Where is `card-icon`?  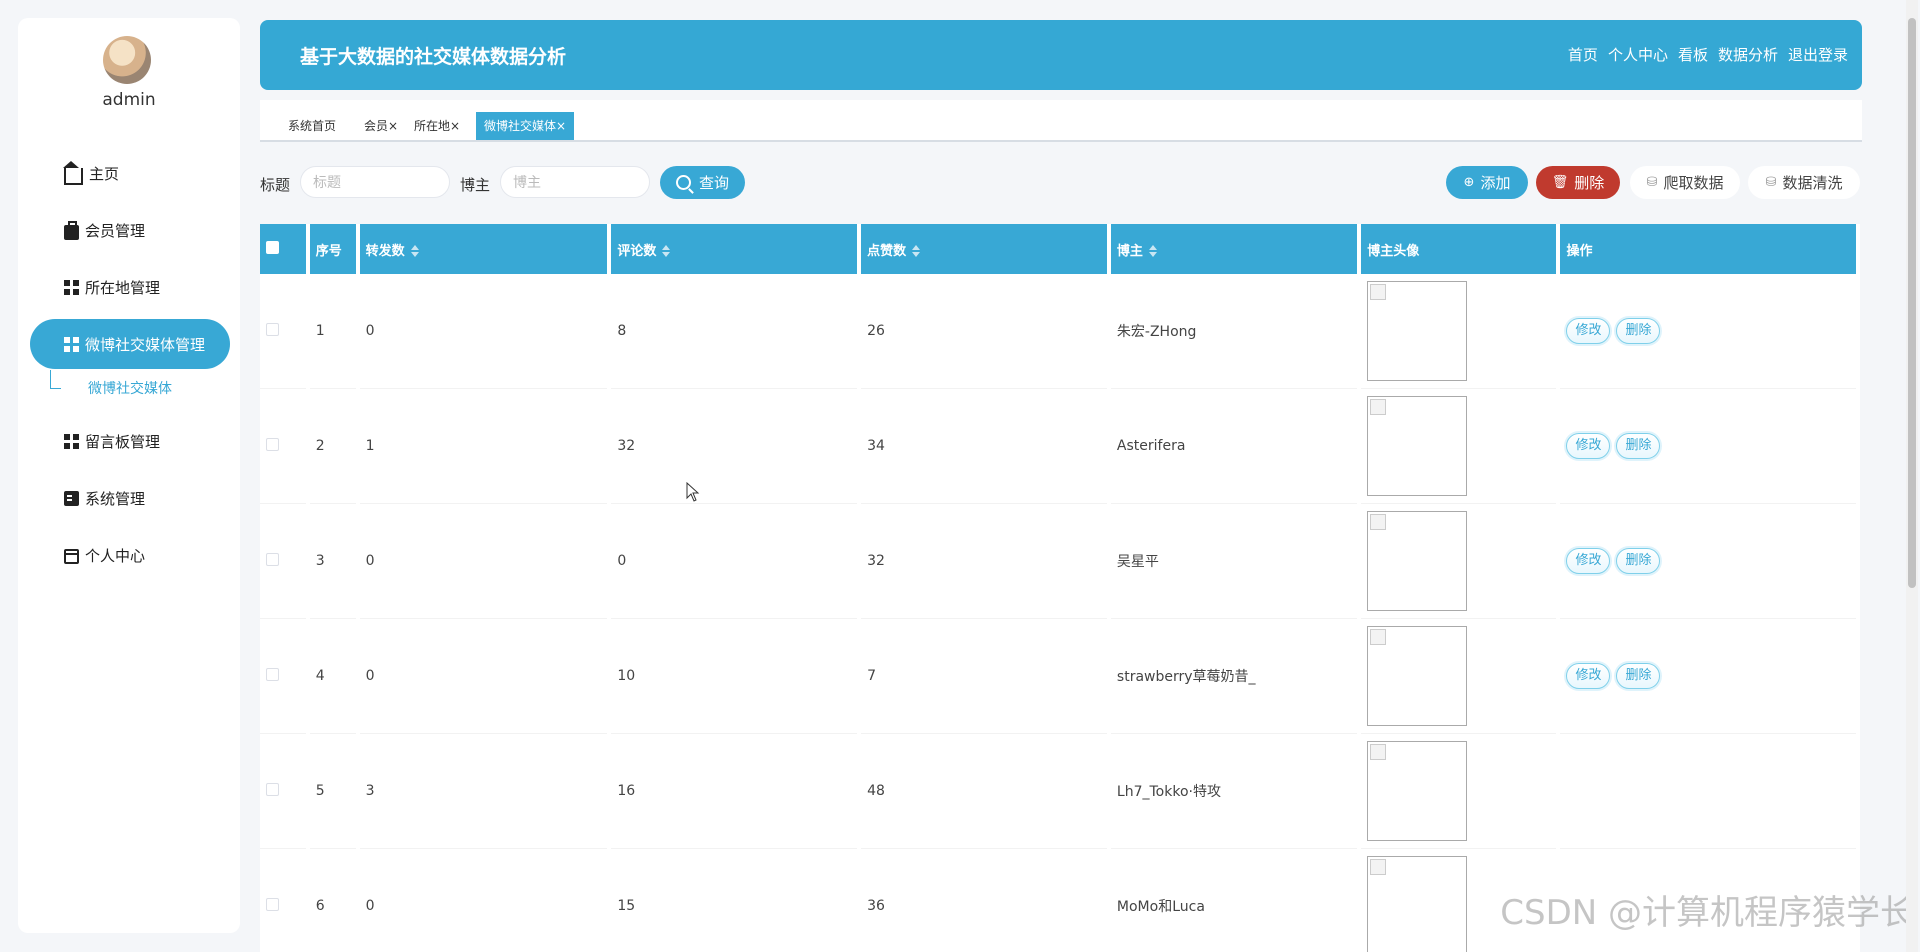 card-icon is located at coordinates (71, 556).